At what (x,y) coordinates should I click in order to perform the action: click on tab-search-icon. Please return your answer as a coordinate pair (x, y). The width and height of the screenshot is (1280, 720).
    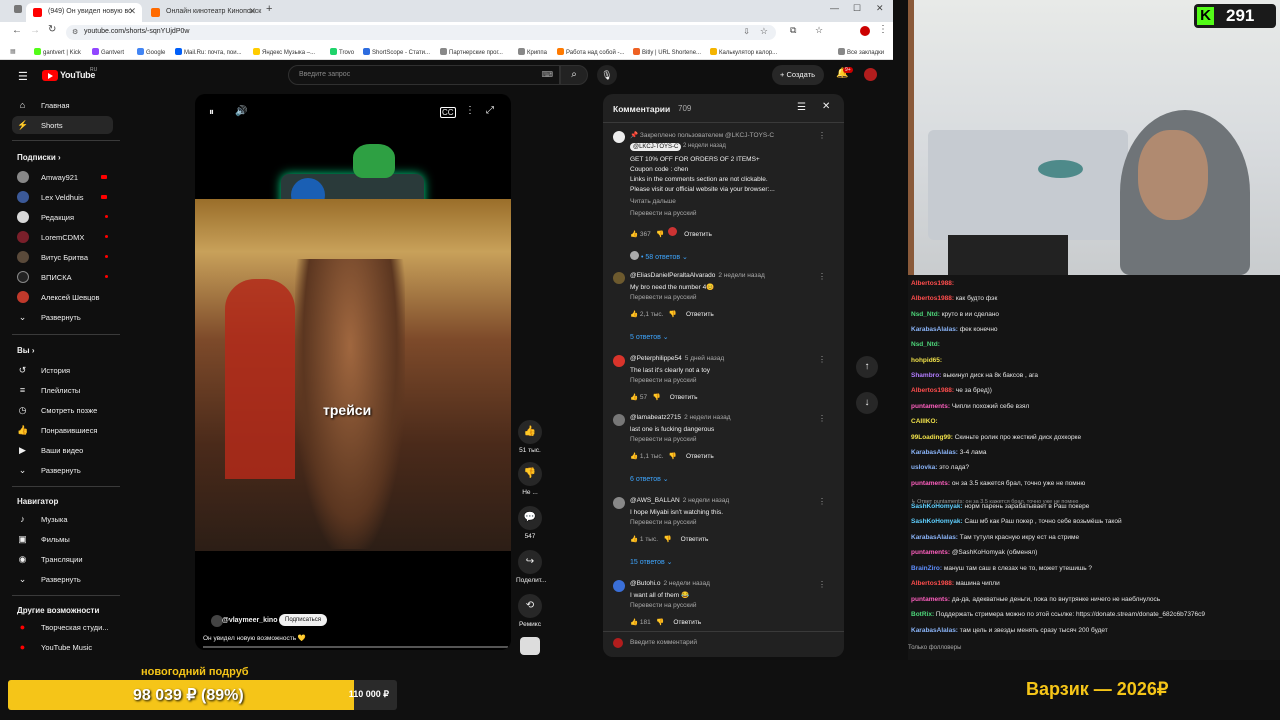
    Looking at the image, I should click on (18, 9).